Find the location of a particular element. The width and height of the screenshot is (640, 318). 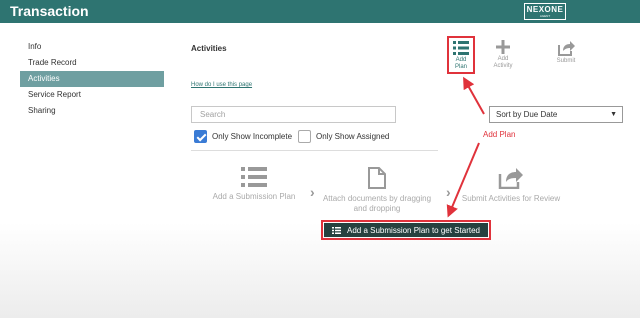

add-submission-plan-button: Add a Submission Plan to get Started is located at coordinates (406, 230).